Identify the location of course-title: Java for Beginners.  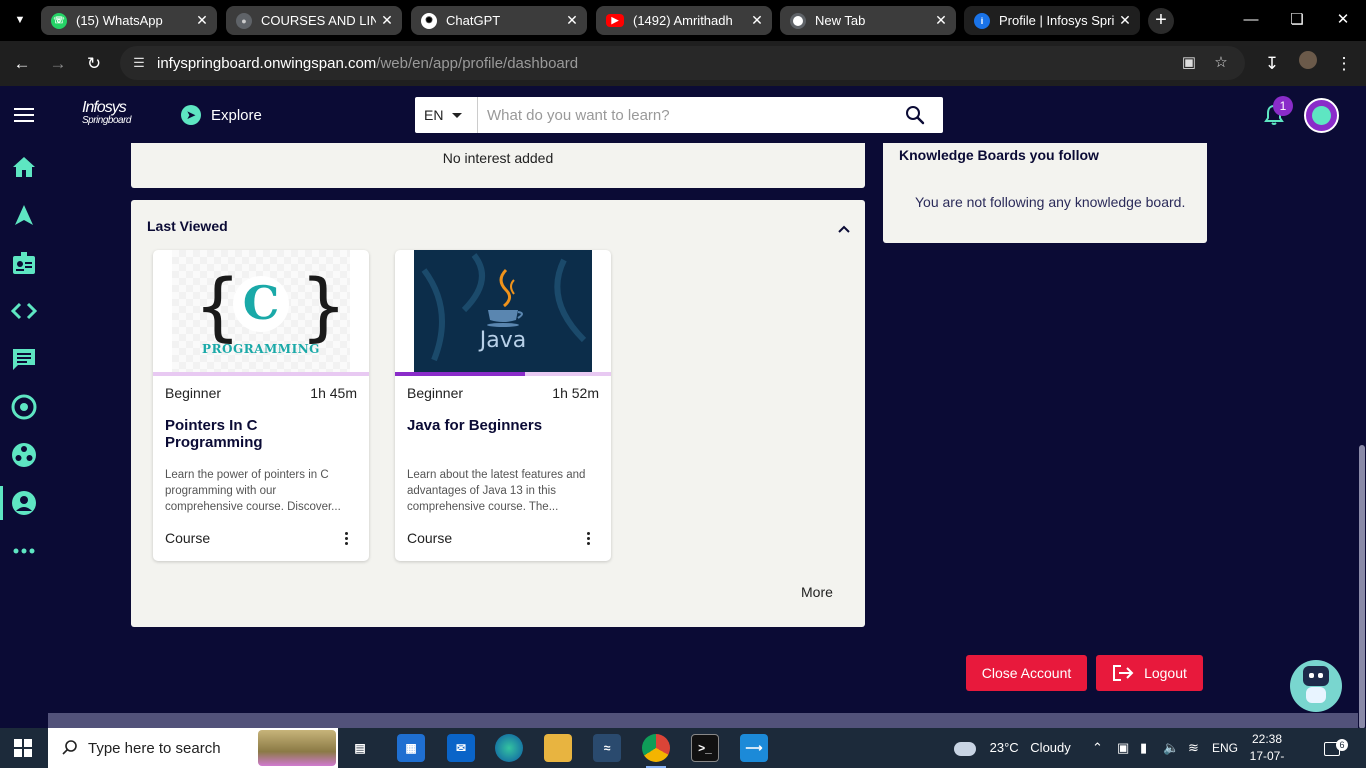
(503, 425).